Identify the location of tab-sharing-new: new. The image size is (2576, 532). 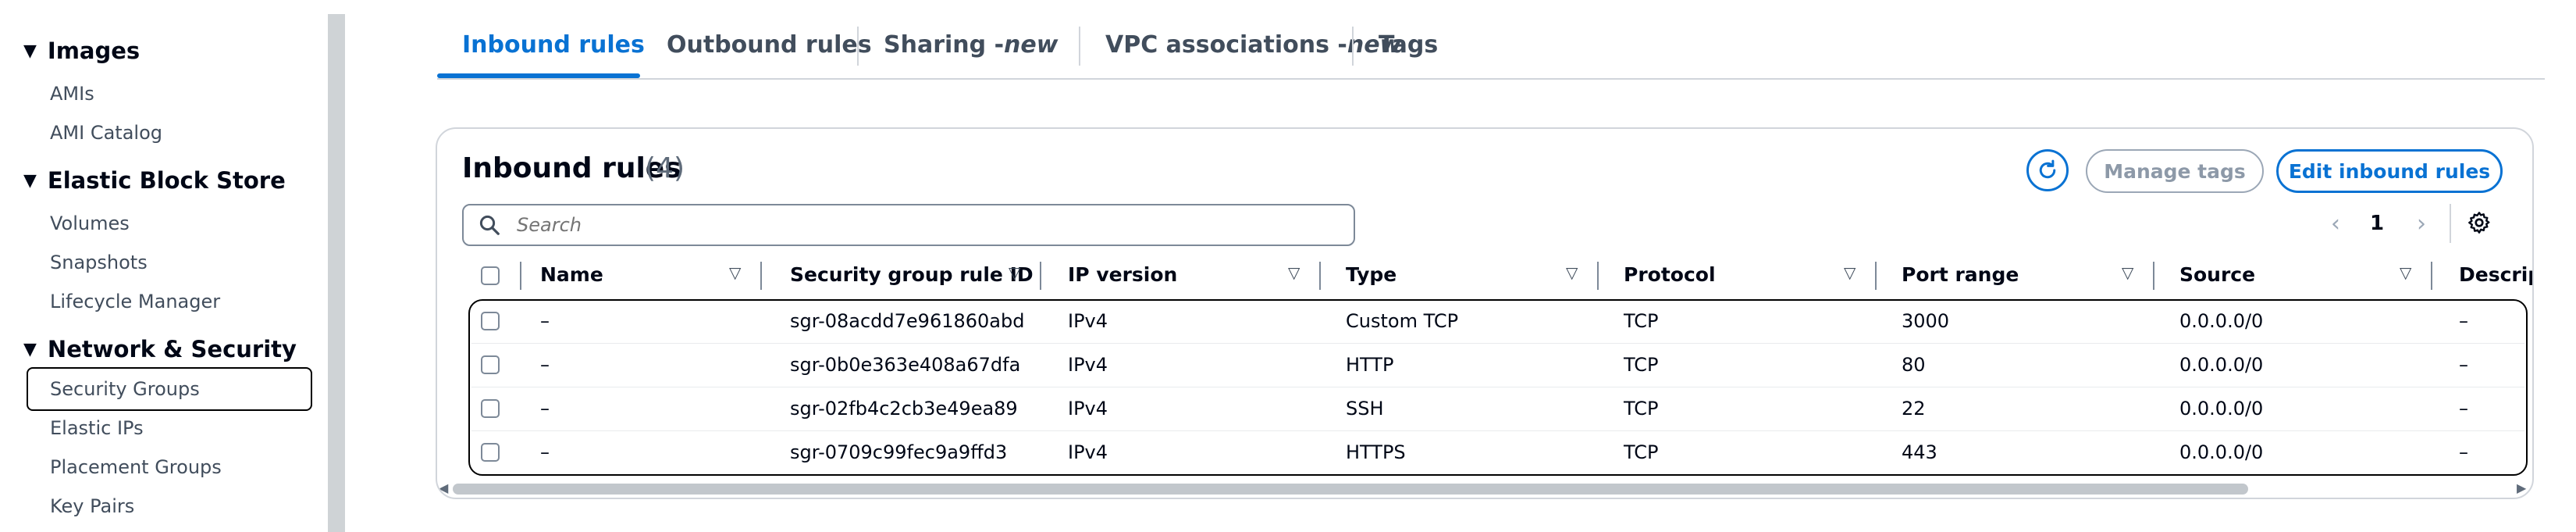
(1031, 45).